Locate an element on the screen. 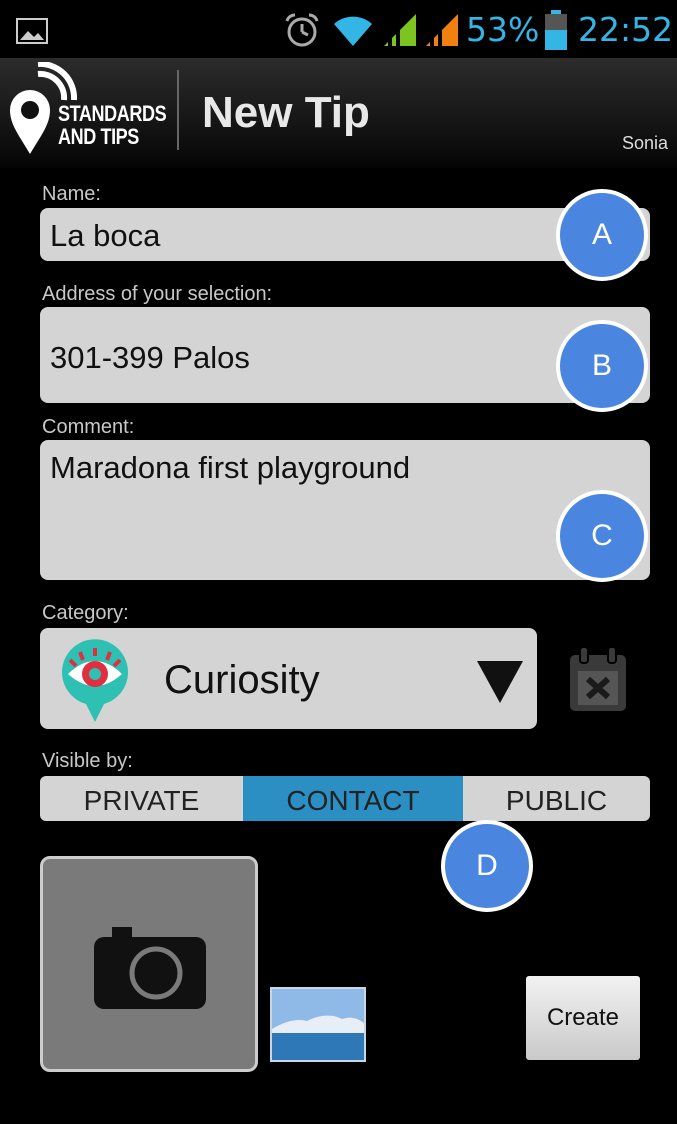  visibility-private-option: PRIVATE is located at coordinates (141, 798).